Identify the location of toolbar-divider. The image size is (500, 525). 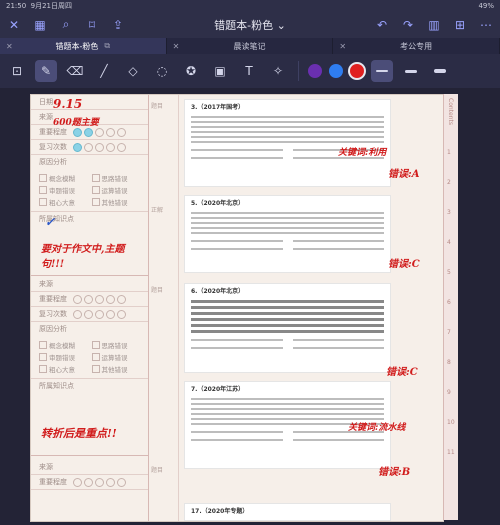
(298, 71).